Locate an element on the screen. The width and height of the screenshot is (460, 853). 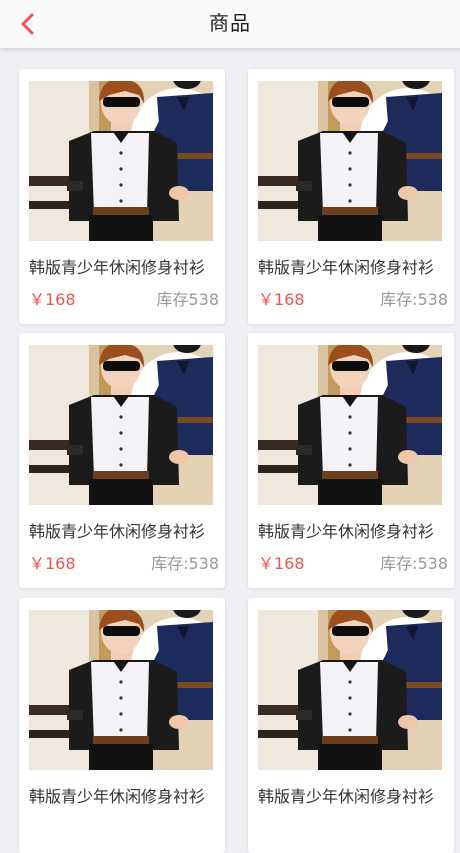
product-card: 韩版青少年休闲修身衬衫 ￥168 库存538 is located at coordinates (122, 196).